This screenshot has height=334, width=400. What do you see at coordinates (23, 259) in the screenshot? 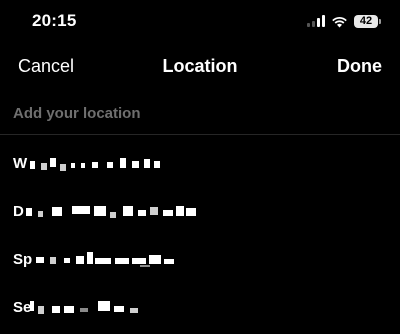
I see `location-item-label: Sp` at bounding box center [23, 259].